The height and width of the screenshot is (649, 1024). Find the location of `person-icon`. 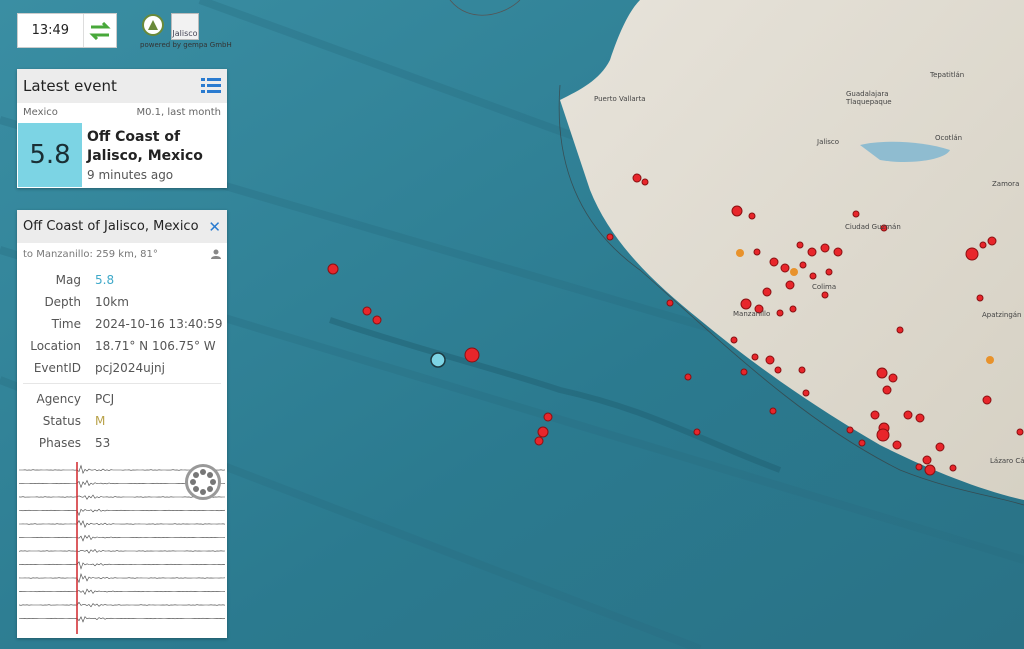

person-icon is located at coordinates (216, 254).